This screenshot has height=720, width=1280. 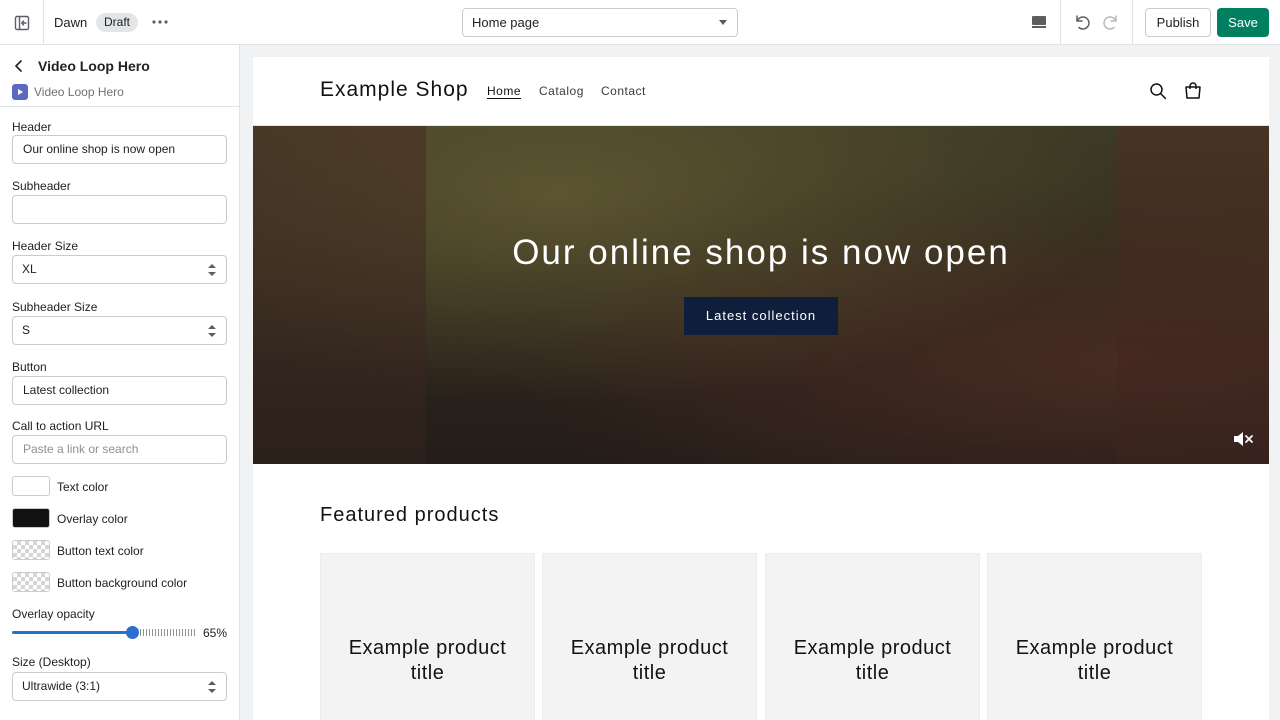 I want to click on divider, so click(x=1132, y=22).